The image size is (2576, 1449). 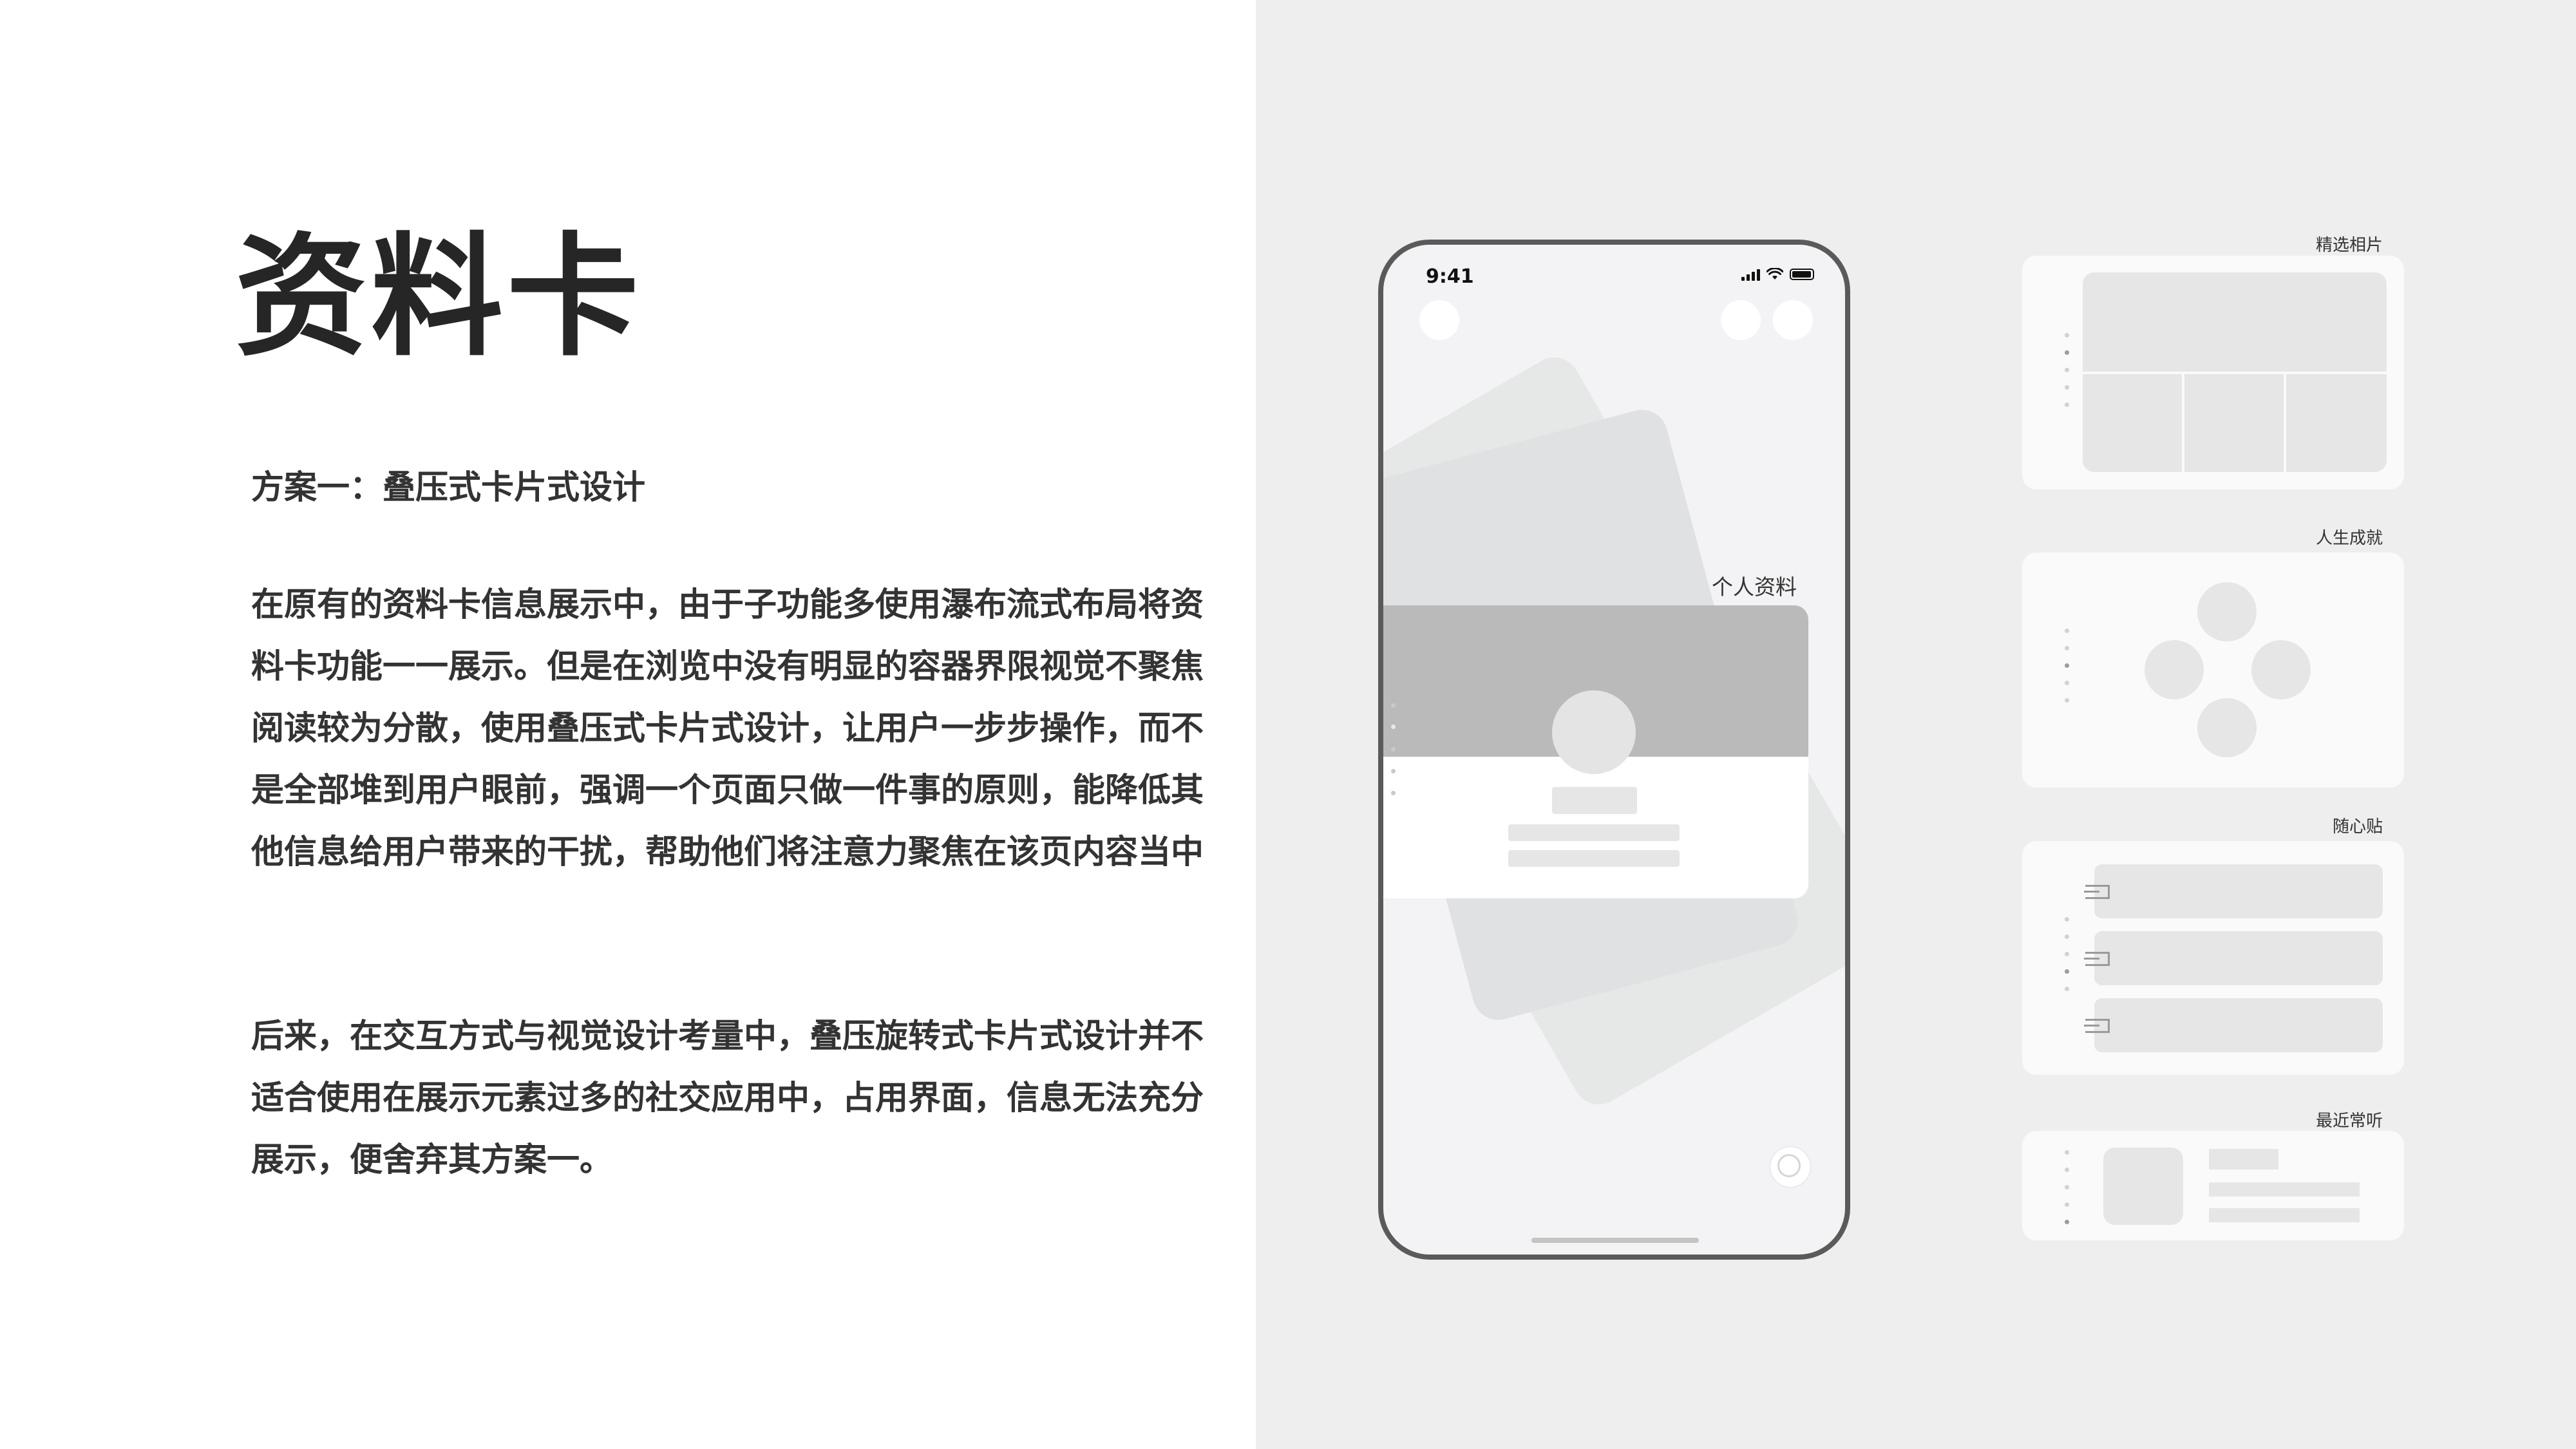 I want to click on notes-widget-label: 随心贴, so click(x=2357, y=827).